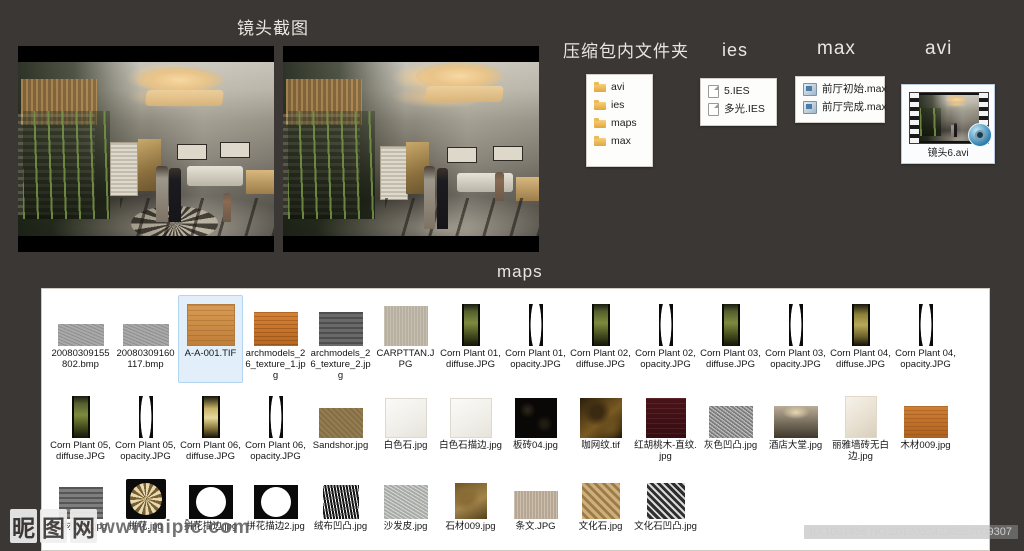 This screenshot has width=1024, height=551. I want to click on map-file-item: 丽雅墙砖无白边.jpg, so click(860, 425).